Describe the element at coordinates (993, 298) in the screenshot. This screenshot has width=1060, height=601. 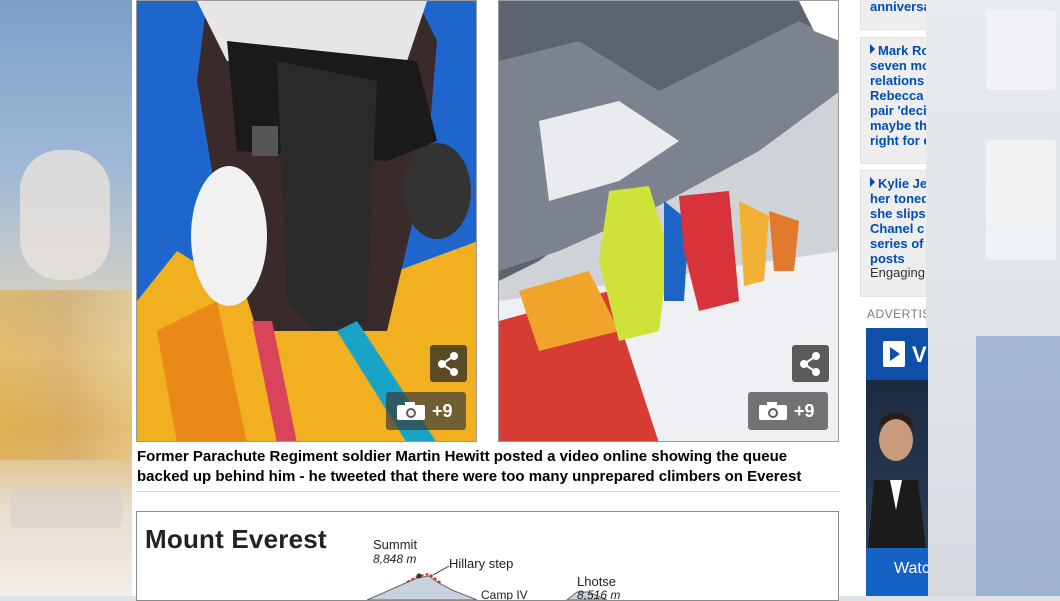
I see `background-right` at that location.